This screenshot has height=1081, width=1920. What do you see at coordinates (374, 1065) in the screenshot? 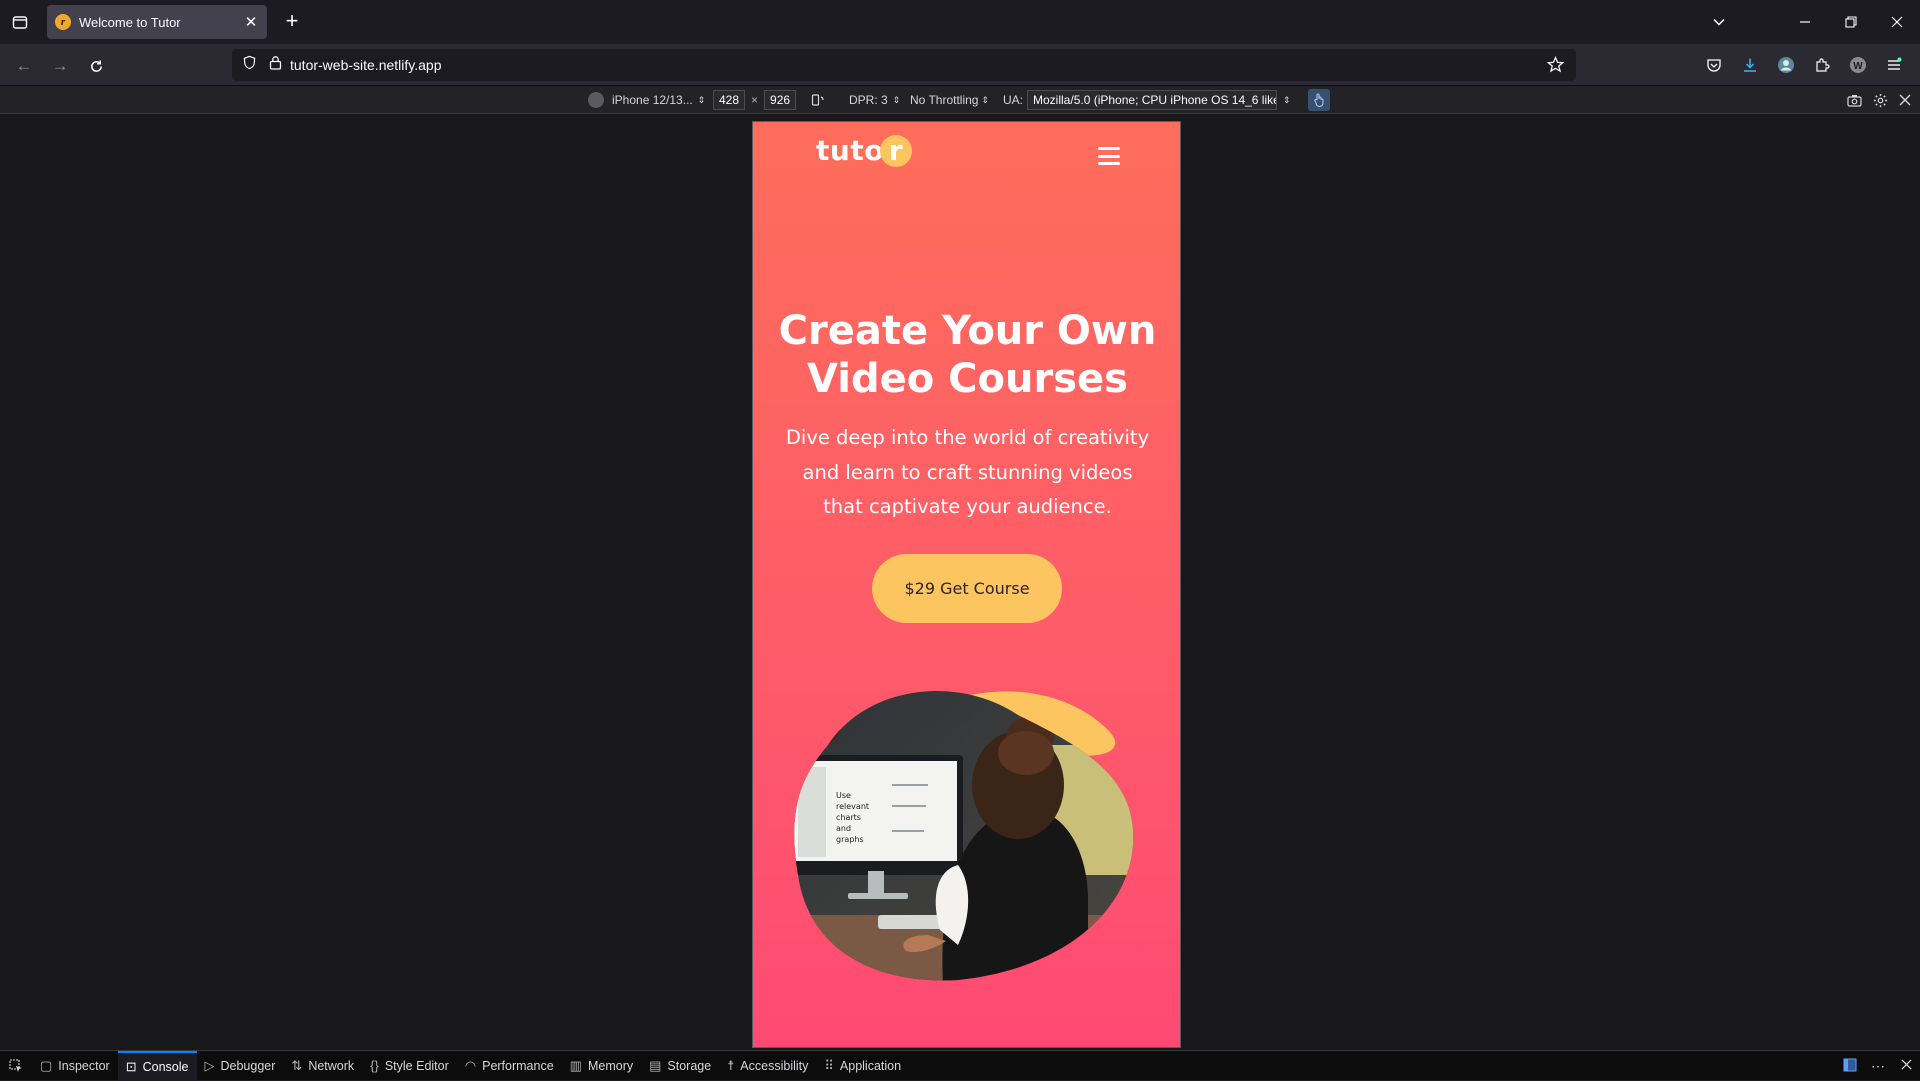
I see `style-editor-icon: {}` at bounding box center [374, 1065].